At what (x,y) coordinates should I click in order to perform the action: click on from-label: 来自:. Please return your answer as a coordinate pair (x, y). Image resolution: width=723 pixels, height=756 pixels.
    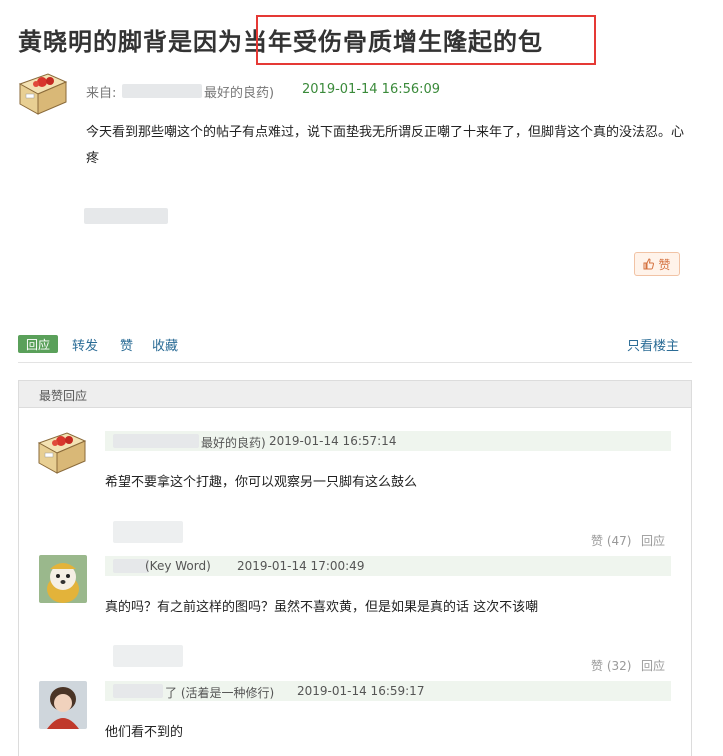
    Looking at the image, I should click on (101, 93).